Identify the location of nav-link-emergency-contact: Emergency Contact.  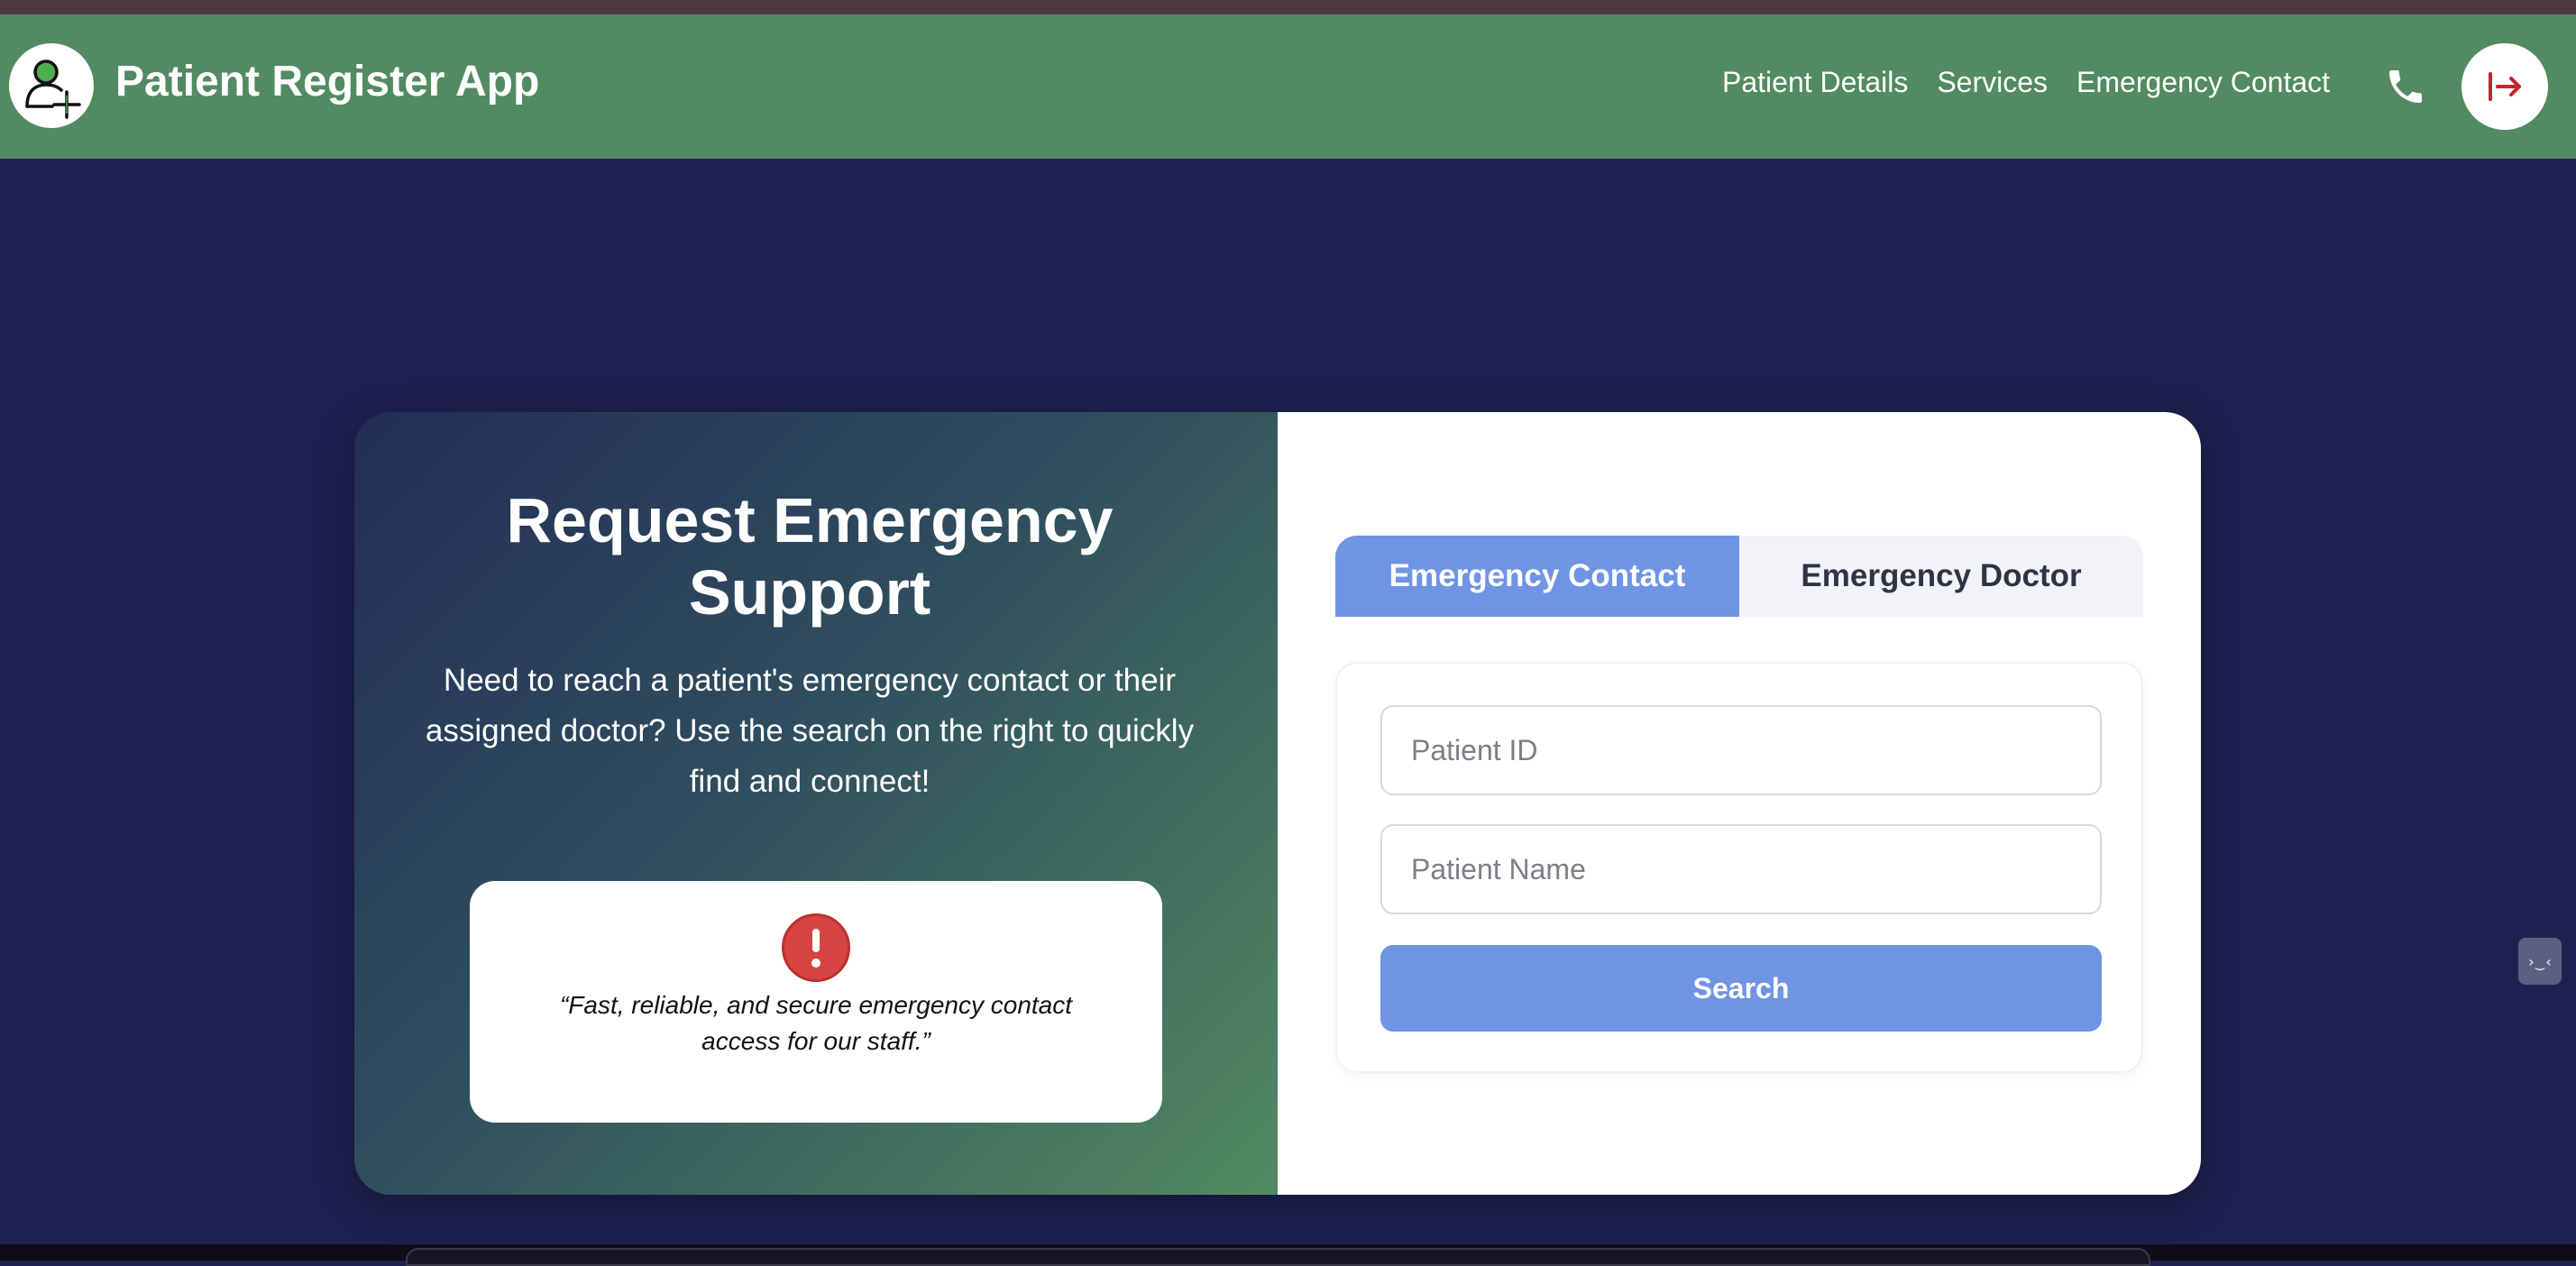
(2203, 82).